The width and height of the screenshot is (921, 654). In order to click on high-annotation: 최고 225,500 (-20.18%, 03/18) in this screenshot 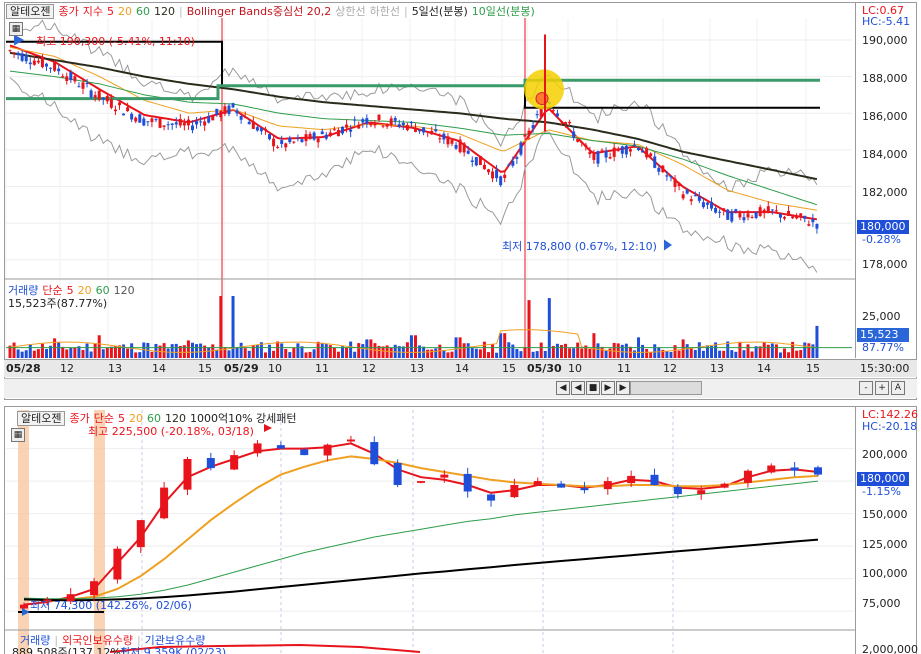, I will do `click(171, 431)`.